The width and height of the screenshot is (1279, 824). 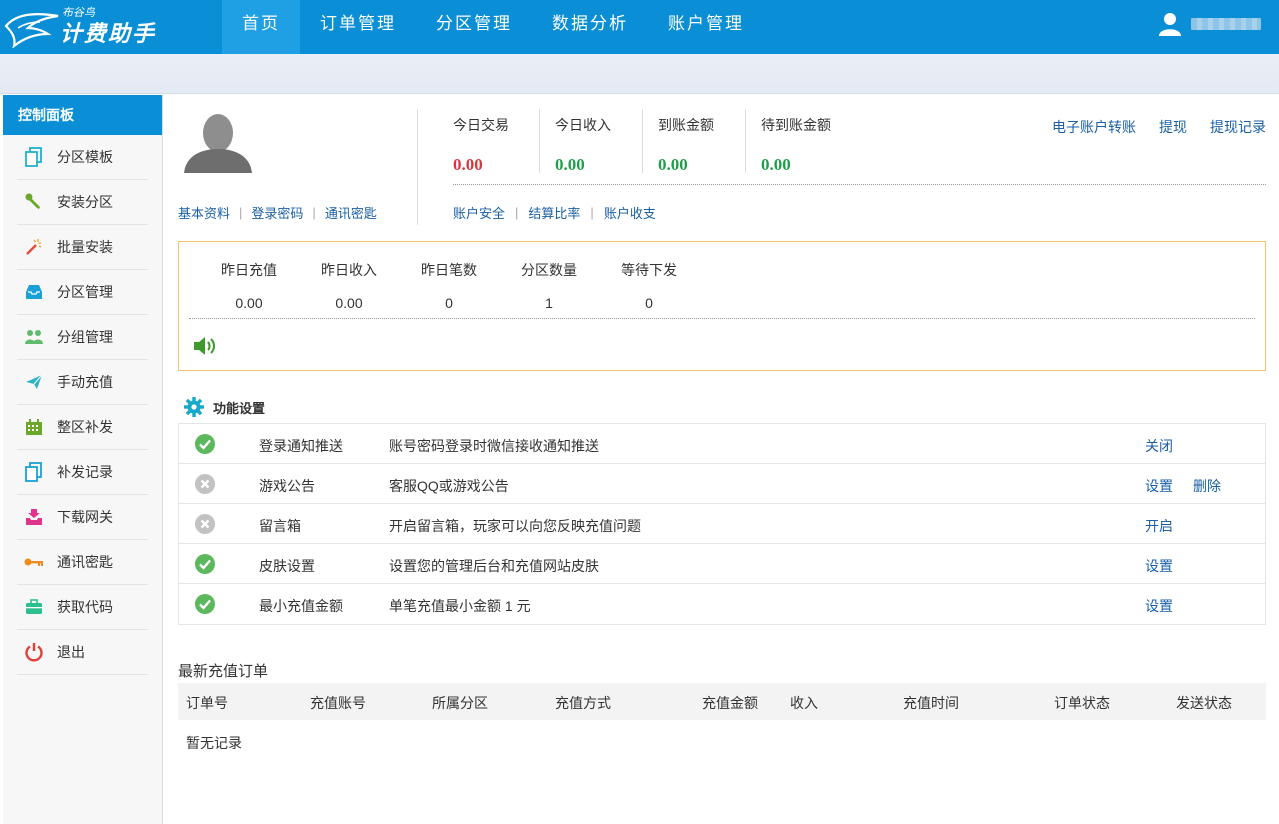 I want to click on column-header: 订单号, so click(x=207, y=703).